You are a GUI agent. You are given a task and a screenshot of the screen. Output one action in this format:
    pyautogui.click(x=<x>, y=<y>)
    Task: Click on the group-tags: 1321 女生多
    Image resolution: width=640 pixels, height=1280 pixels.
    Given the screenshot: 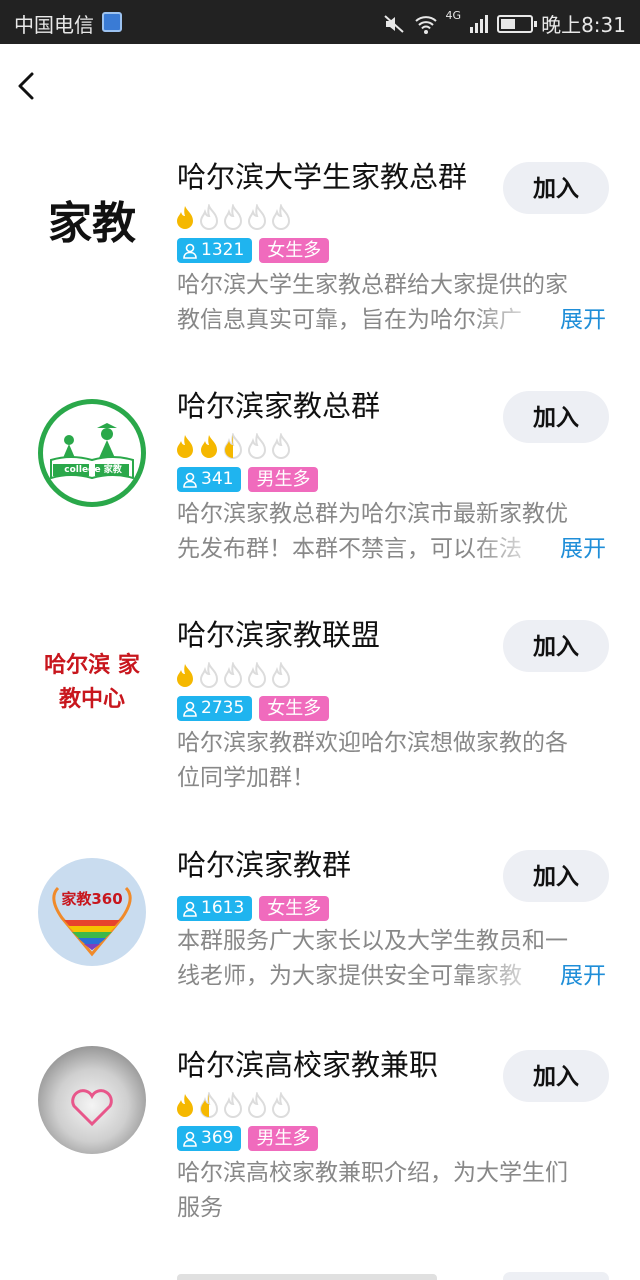 What is the action you would take?
    pyautogui.click(x=253, y=250)
    